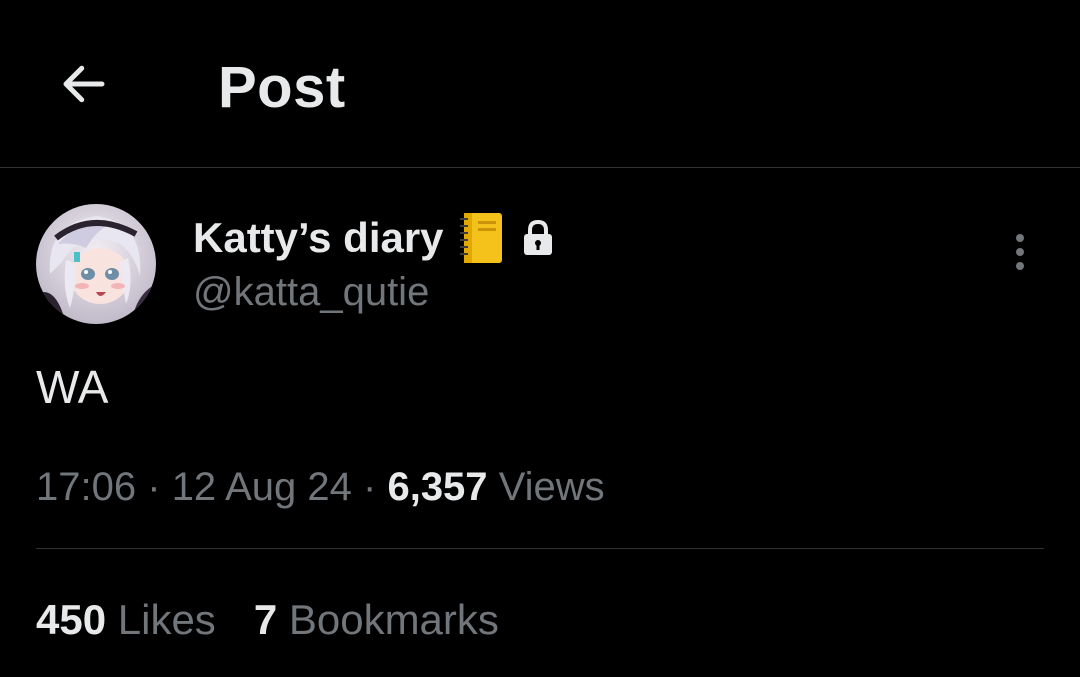 The image size is (1080, 677). I want to click on likes-label: Likes, so click(166, 619).